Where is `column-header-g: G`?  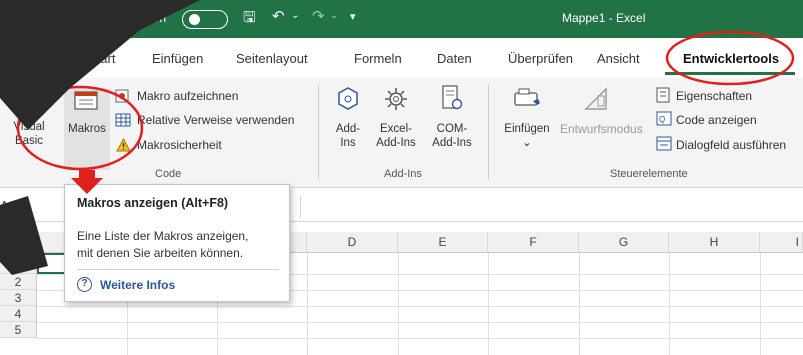
column-header-g: G is located at coordinates (624, 242).